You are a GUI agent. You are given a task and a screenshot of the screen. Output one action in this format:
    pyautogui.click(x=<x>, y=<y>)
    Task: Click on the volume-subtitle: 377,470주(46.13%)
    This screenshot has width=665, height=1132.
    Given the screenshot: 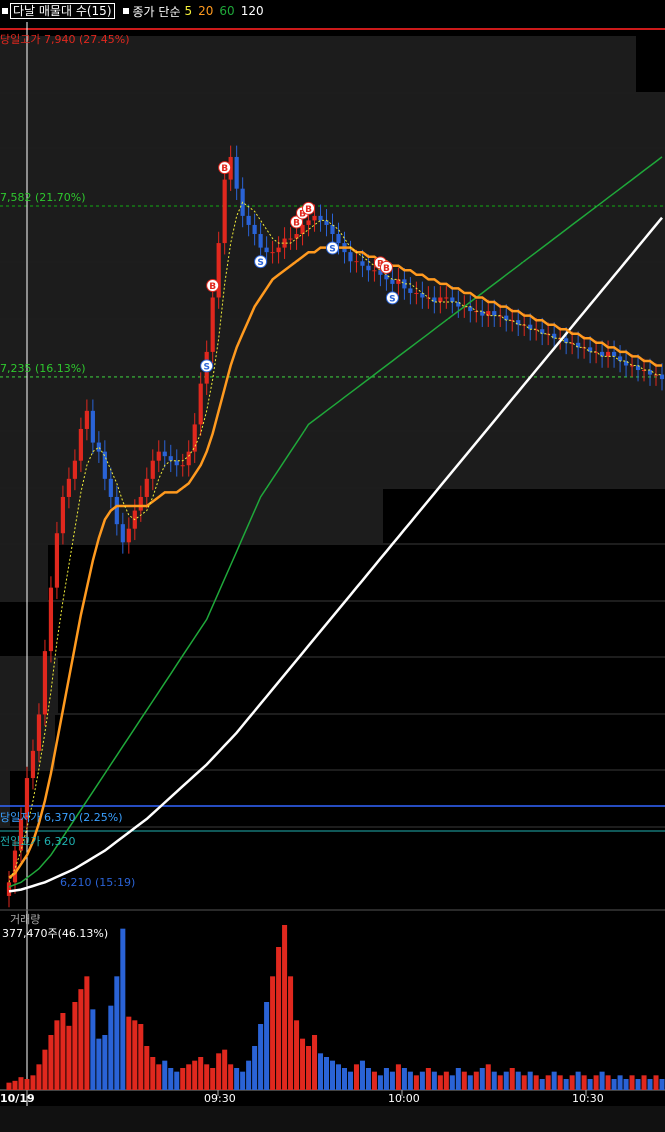 What is the action you would take?
    pyautogui.click(x=55, y=933)
    